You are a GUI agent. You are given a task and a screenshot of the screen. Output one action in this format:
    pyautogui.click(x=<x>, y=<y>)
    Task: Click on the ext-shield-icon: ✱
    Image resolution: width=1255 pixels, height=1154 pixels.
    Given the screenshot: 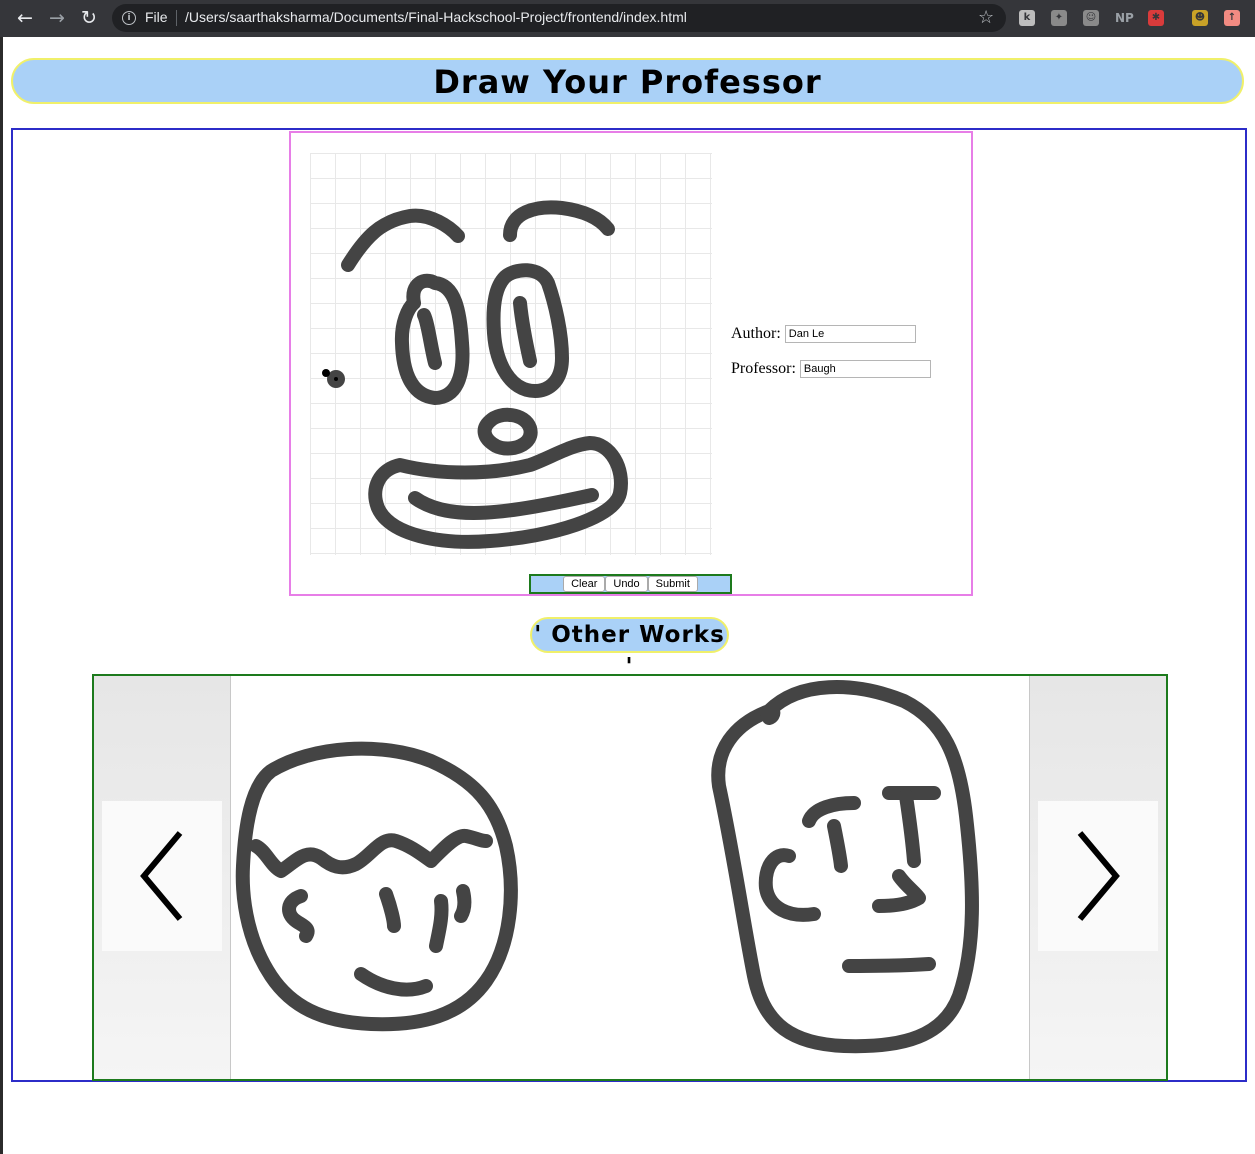 What is the action you would take?
    pyautogui.click(x=1156, y=18)
    